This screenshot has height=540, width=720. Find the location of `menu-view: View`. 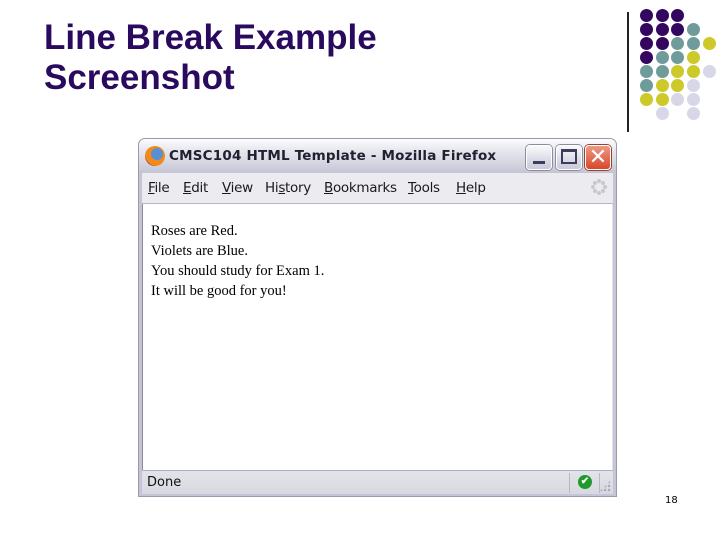

menu-view: View is located at coordinates (237, 188).